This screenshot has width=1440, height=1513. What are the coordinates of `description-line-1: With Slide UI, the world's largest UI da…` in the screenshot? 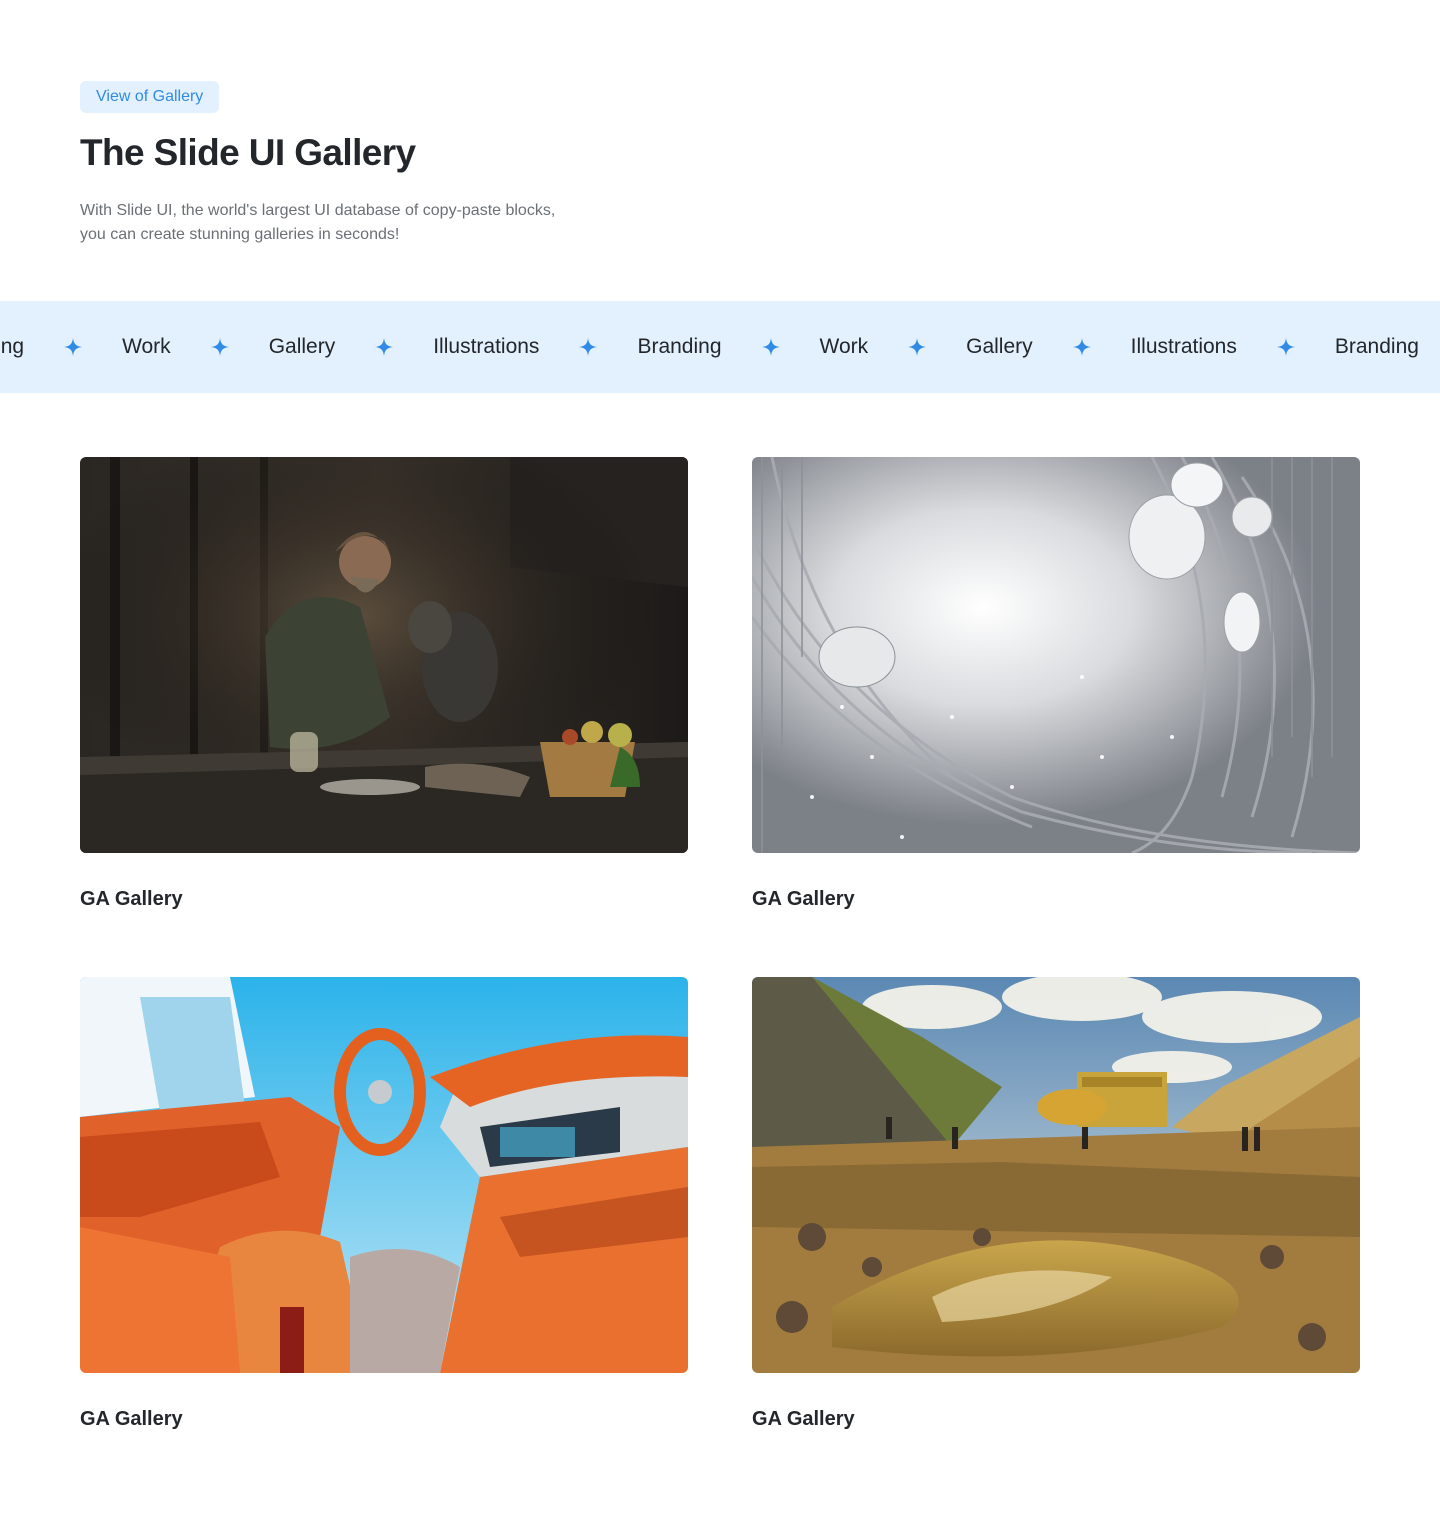 It's located at (318, 210).